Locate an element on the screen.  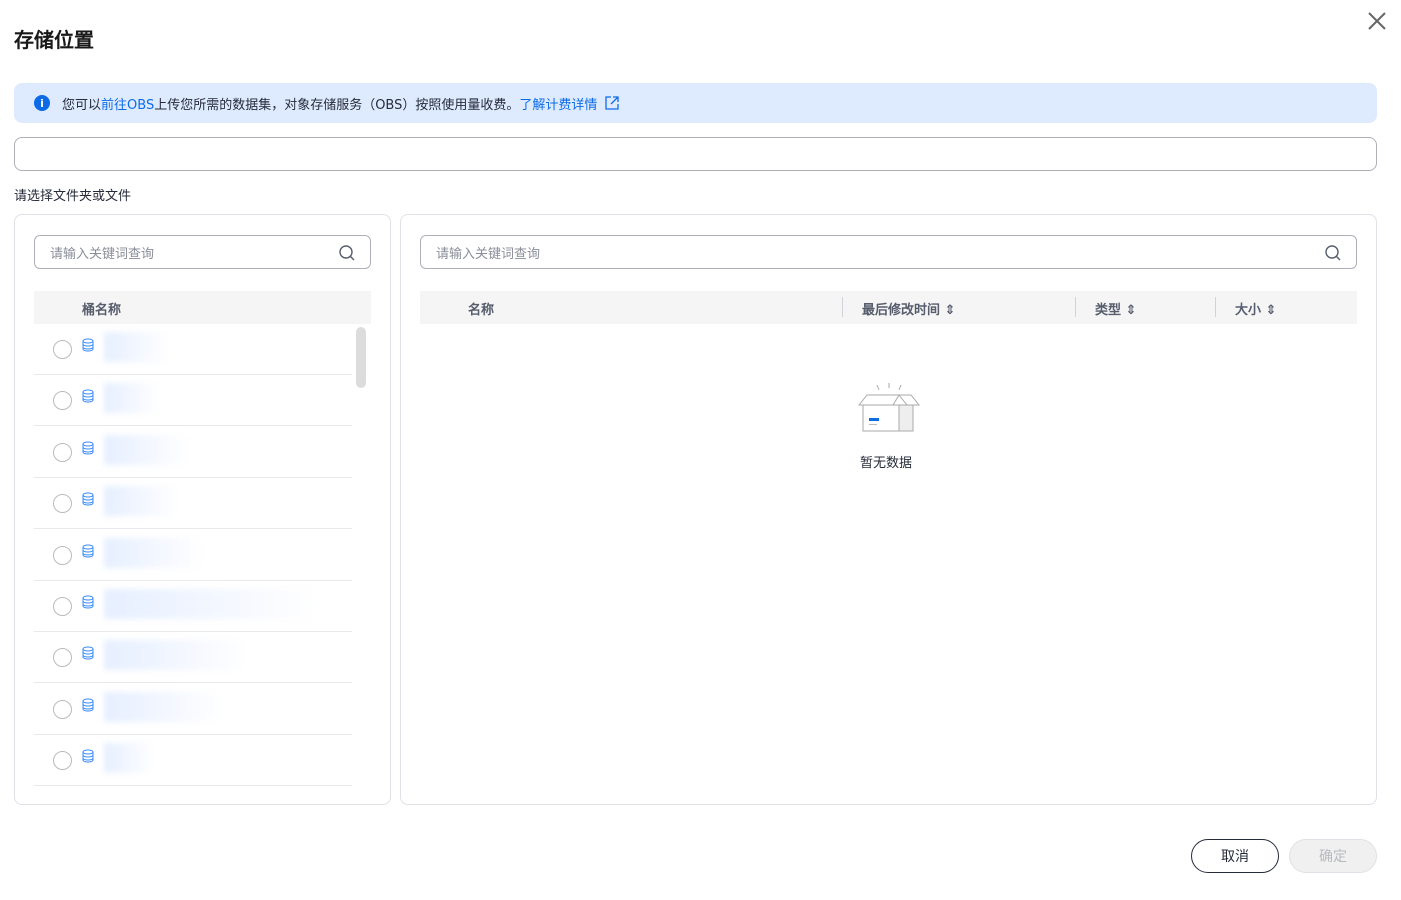
file-table-header: 名称 最后修改时间 ⇕ 类型 ⇕ 大小 ⇕ is located at coordinates (888, 307).